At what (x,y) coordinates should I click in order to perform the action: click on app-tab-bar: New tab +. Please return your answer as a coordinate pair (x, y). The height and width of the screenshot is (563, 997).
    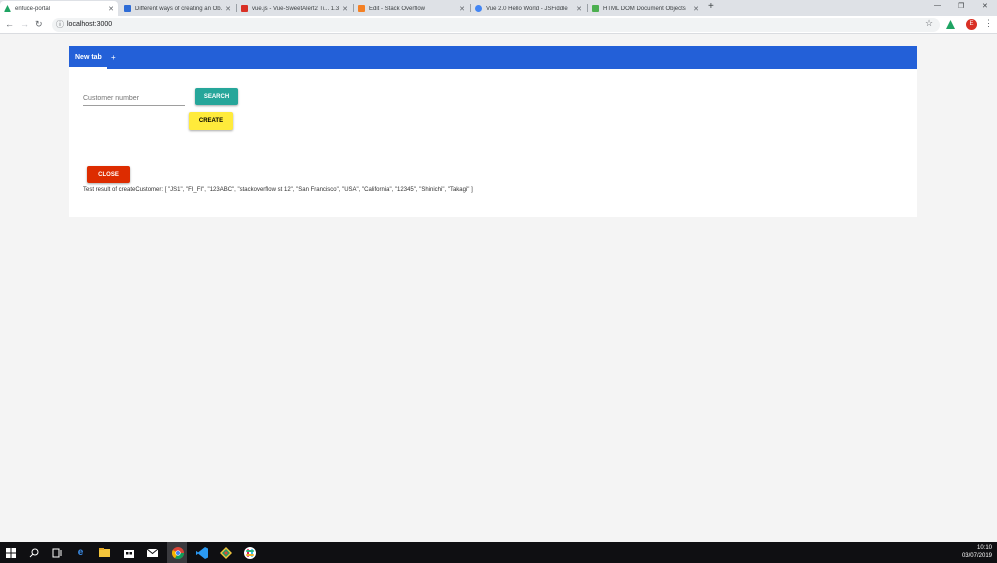
    Looking at the image, I should click on (493, 57).